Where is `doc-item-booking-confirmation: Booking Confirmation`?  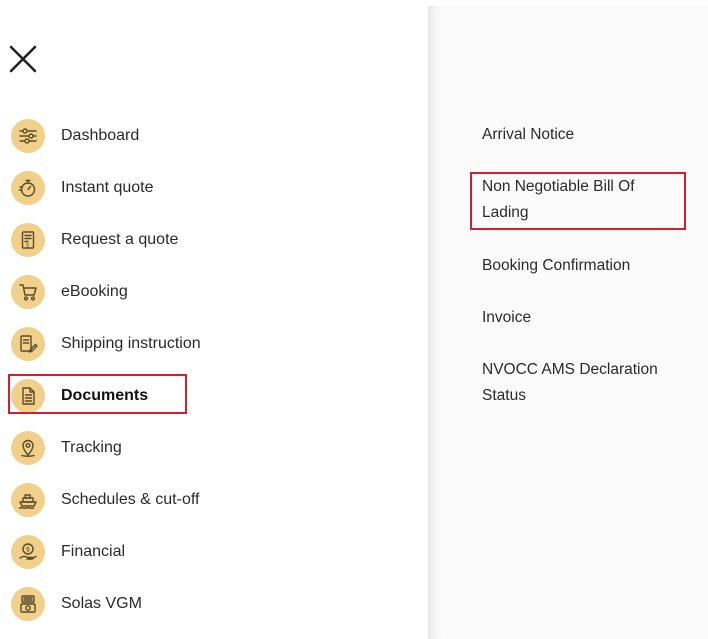
doc-item-booking-confirmation: Booking Confirmation is located at coordinates (582, 266).